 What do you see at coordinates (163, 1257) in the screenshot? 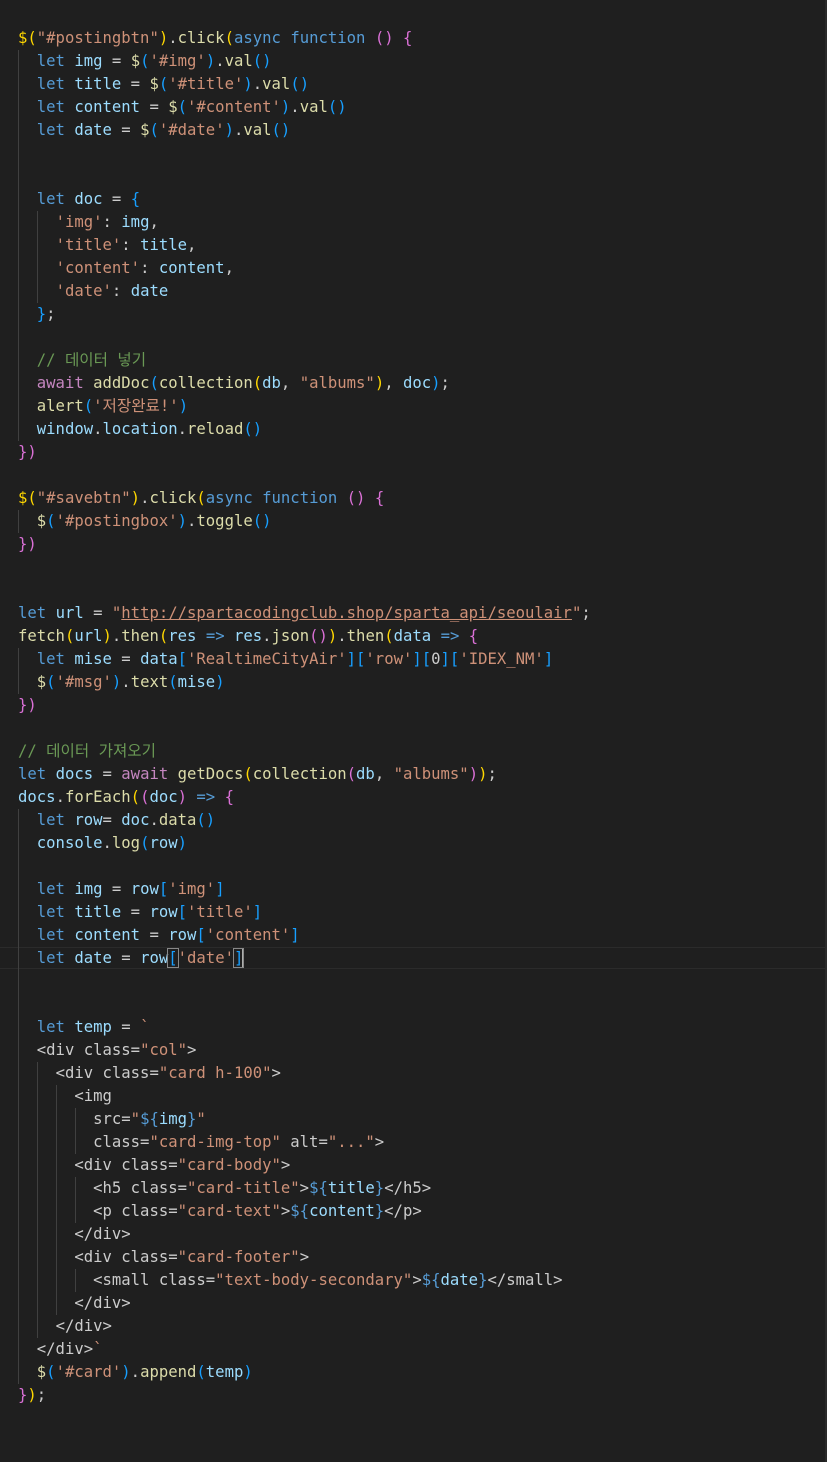
I see `code-line: <div class="card-footer">` at bounding box center [163, 1257].